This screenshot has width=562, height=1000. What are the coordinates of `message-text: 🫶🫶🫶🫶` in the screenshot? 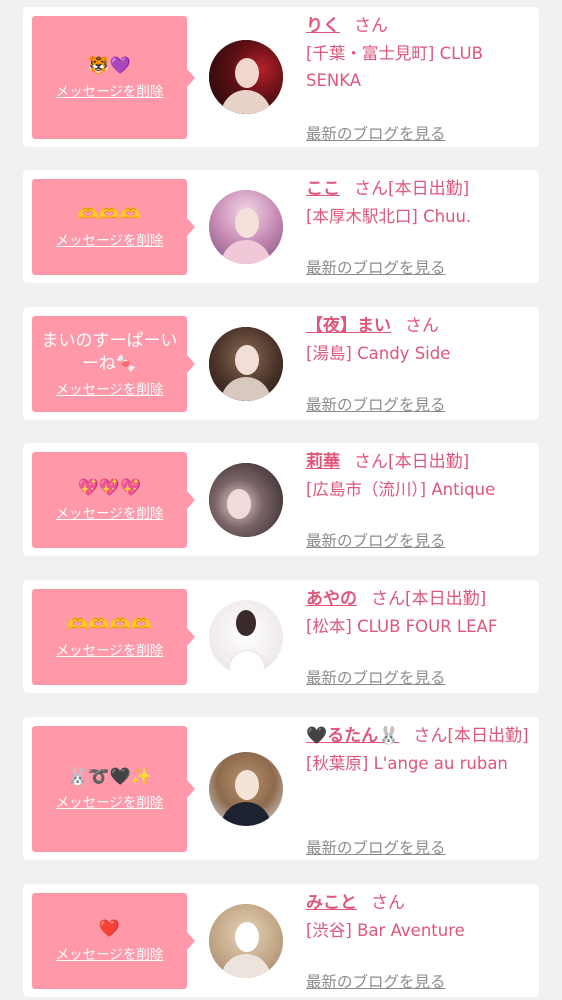 It's located at (109, 625).